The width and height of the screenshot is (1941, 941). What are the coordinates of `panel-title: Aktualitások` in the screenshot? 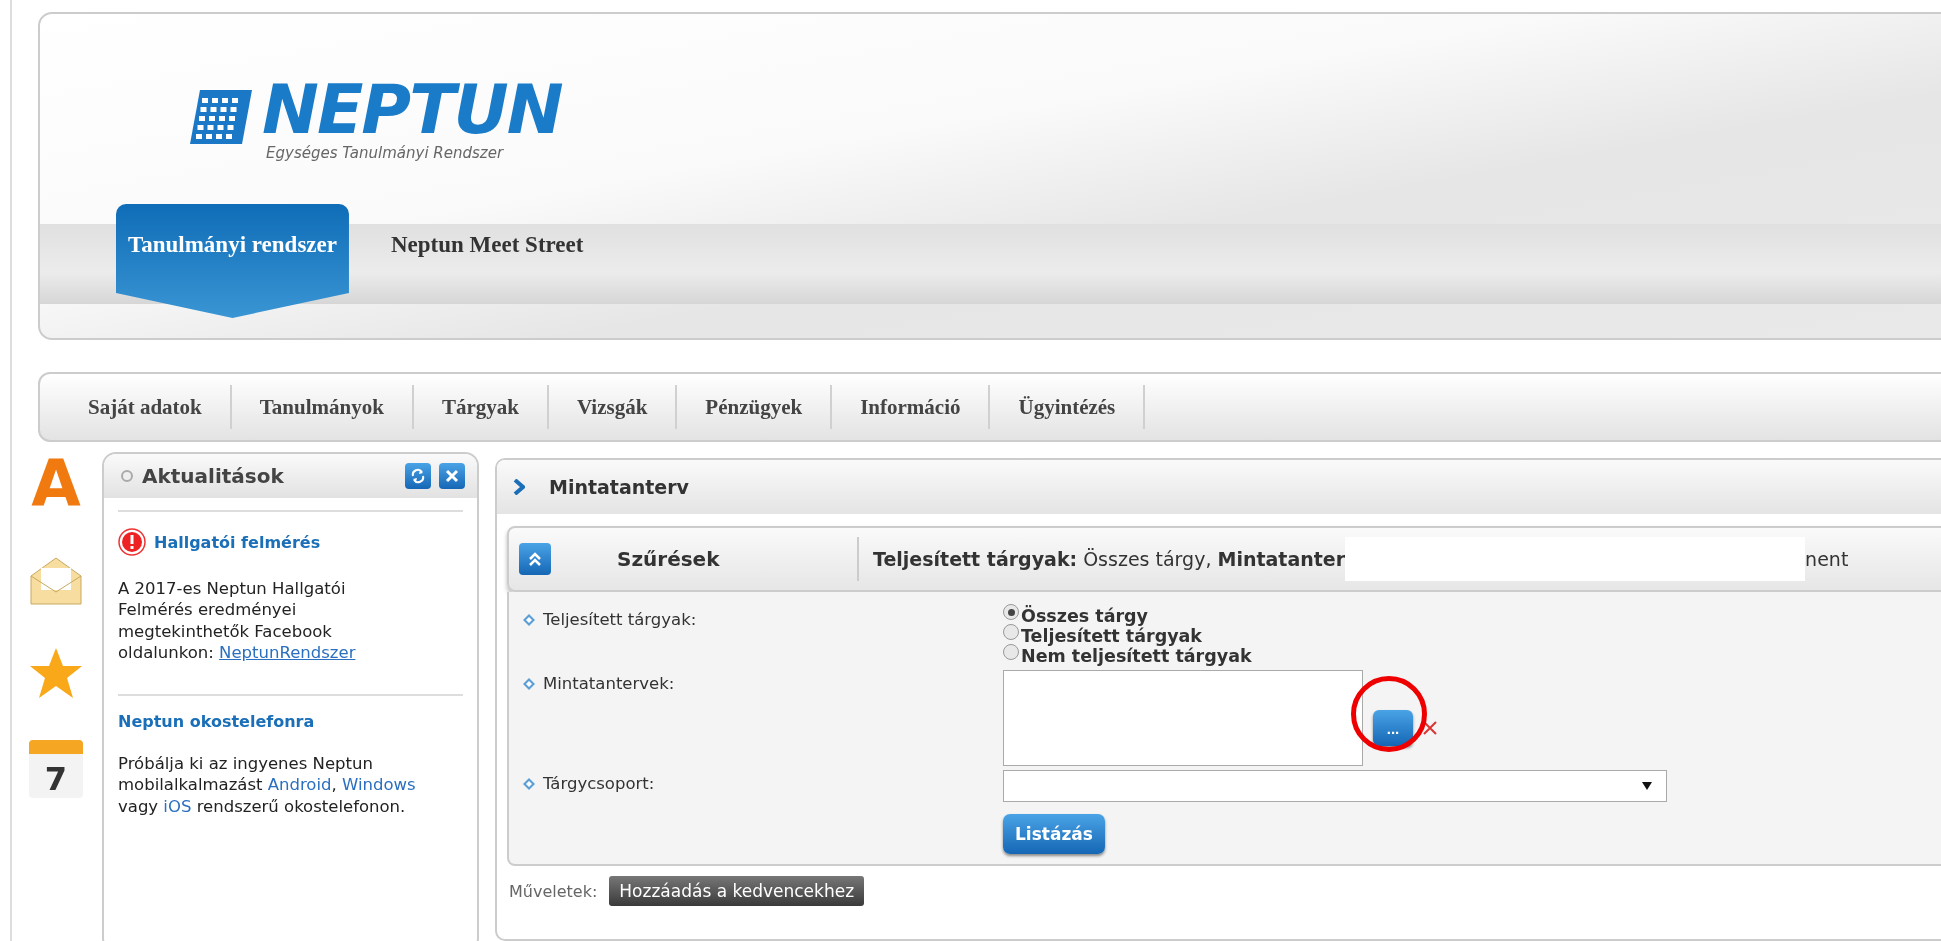 It's located at (213, 476).